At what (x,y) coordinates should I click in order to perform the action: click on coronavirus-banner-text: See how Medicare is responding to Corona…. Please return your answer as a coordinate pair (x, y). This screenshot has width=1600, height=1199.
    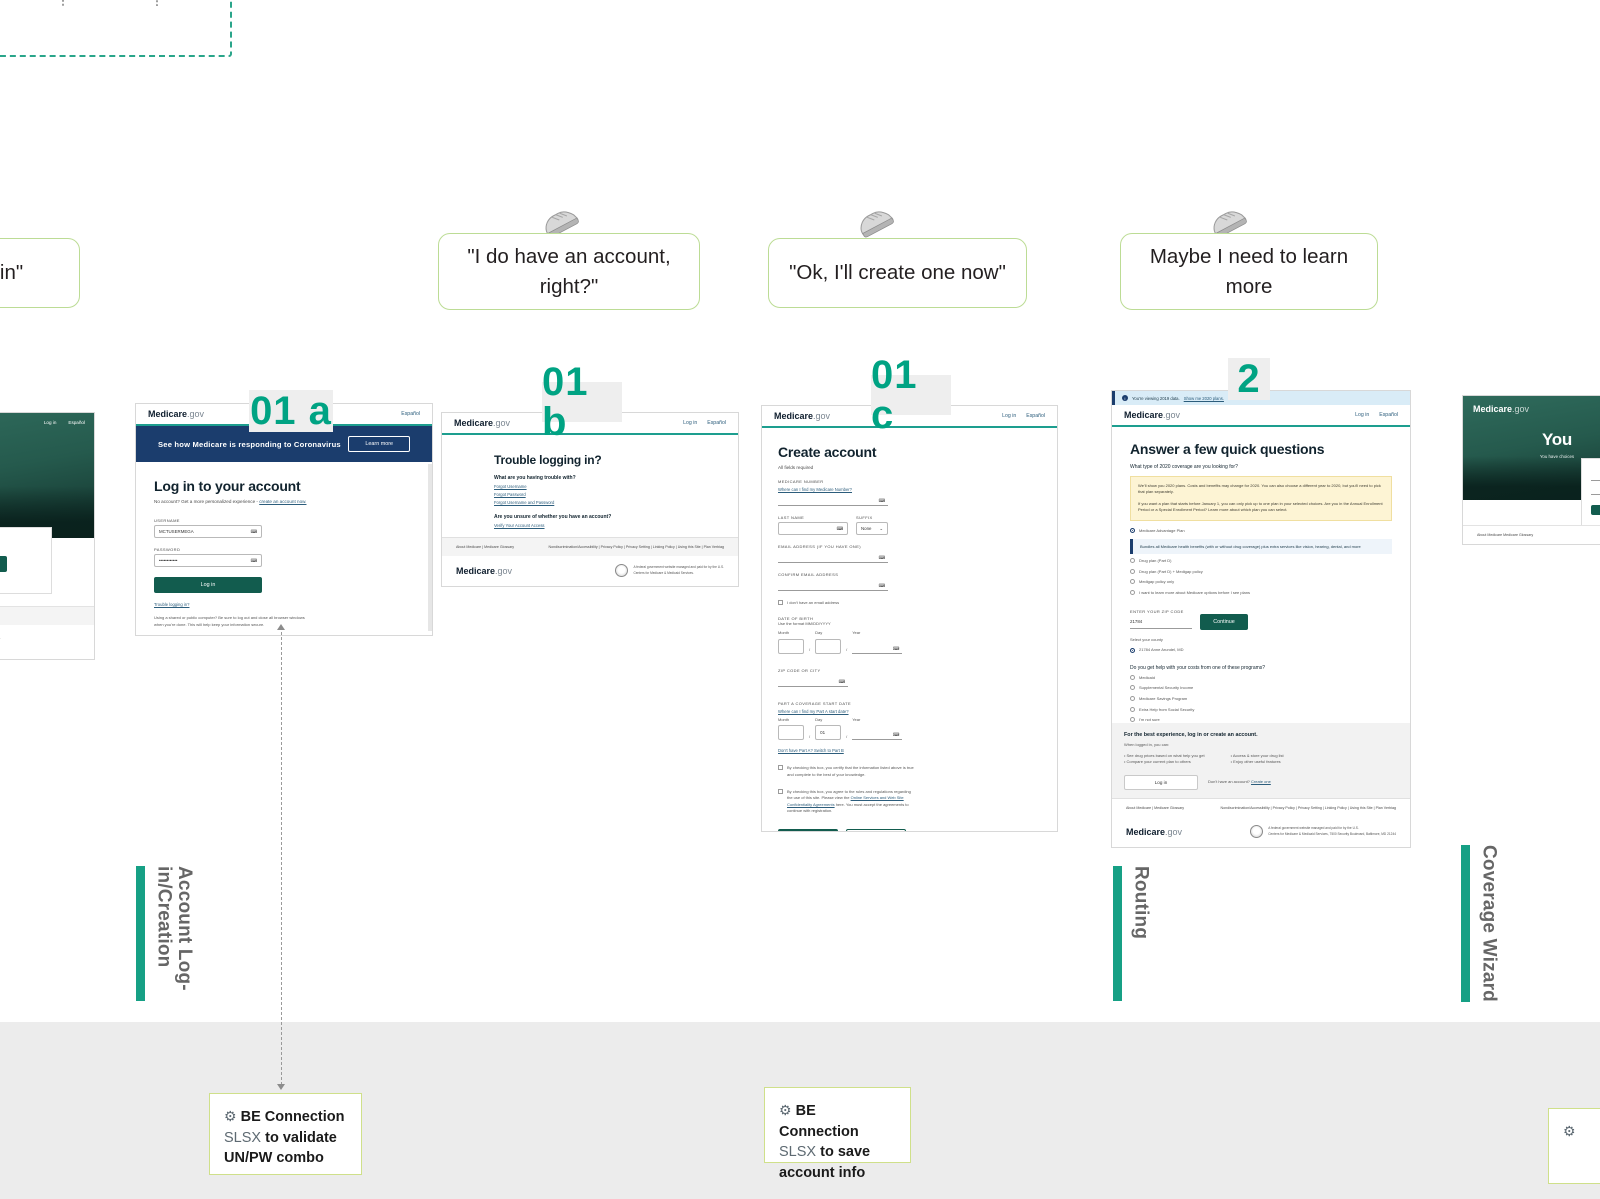
    Looking at the image, I should click on (249, 444).